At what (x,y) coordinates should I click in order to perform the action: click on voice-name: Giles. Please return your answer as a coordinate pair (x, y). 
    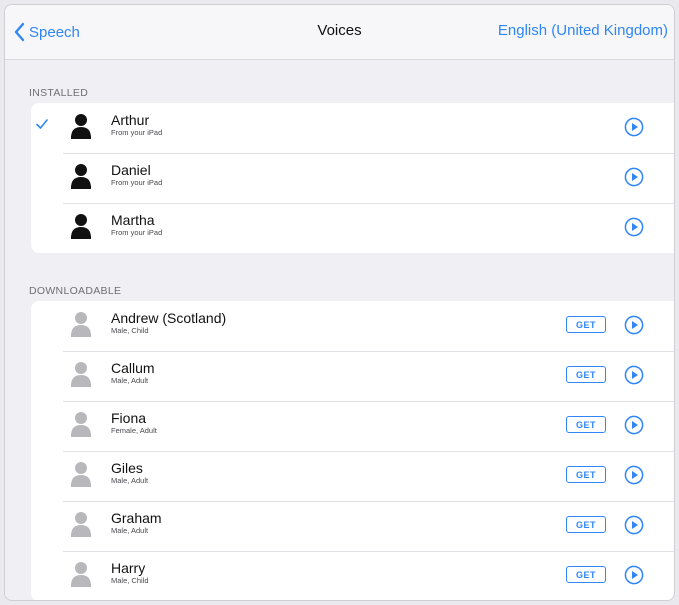
    Looking at the image, I should click on (127, 468).